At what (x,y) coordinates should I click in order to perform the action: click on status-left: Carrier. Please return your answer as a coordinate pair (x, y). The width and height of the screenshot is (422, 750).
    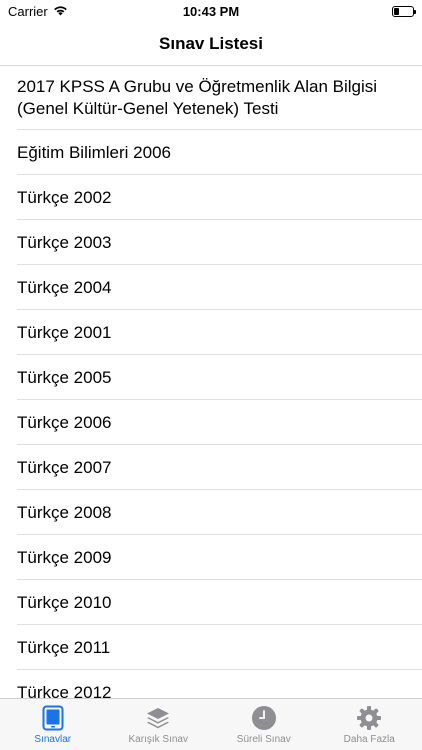
    Looking at the image, I should click on (38, 11).